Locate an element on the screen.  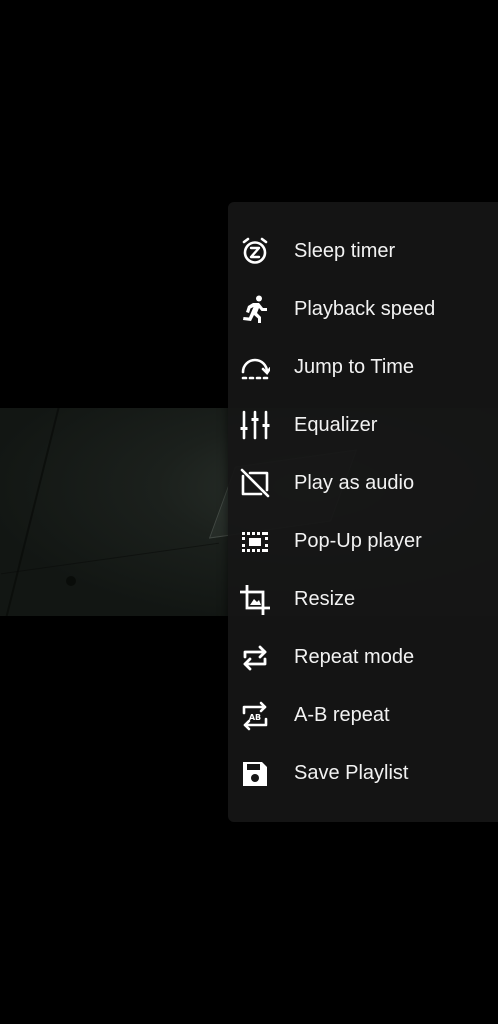
menu-item-label: Jump to Time is located at coordinates (354, 366).